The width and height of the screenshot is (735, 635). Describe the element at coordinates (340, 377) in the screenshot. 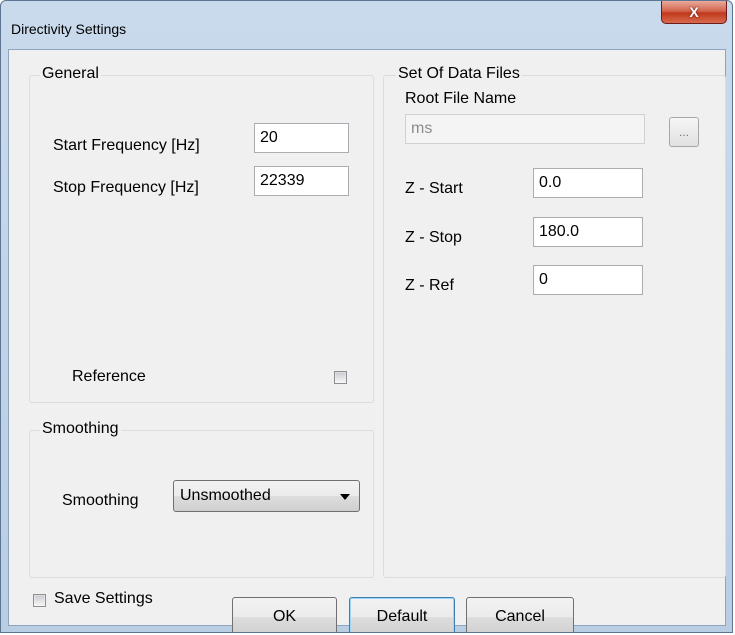

I see `reference-checkbox` at that location.